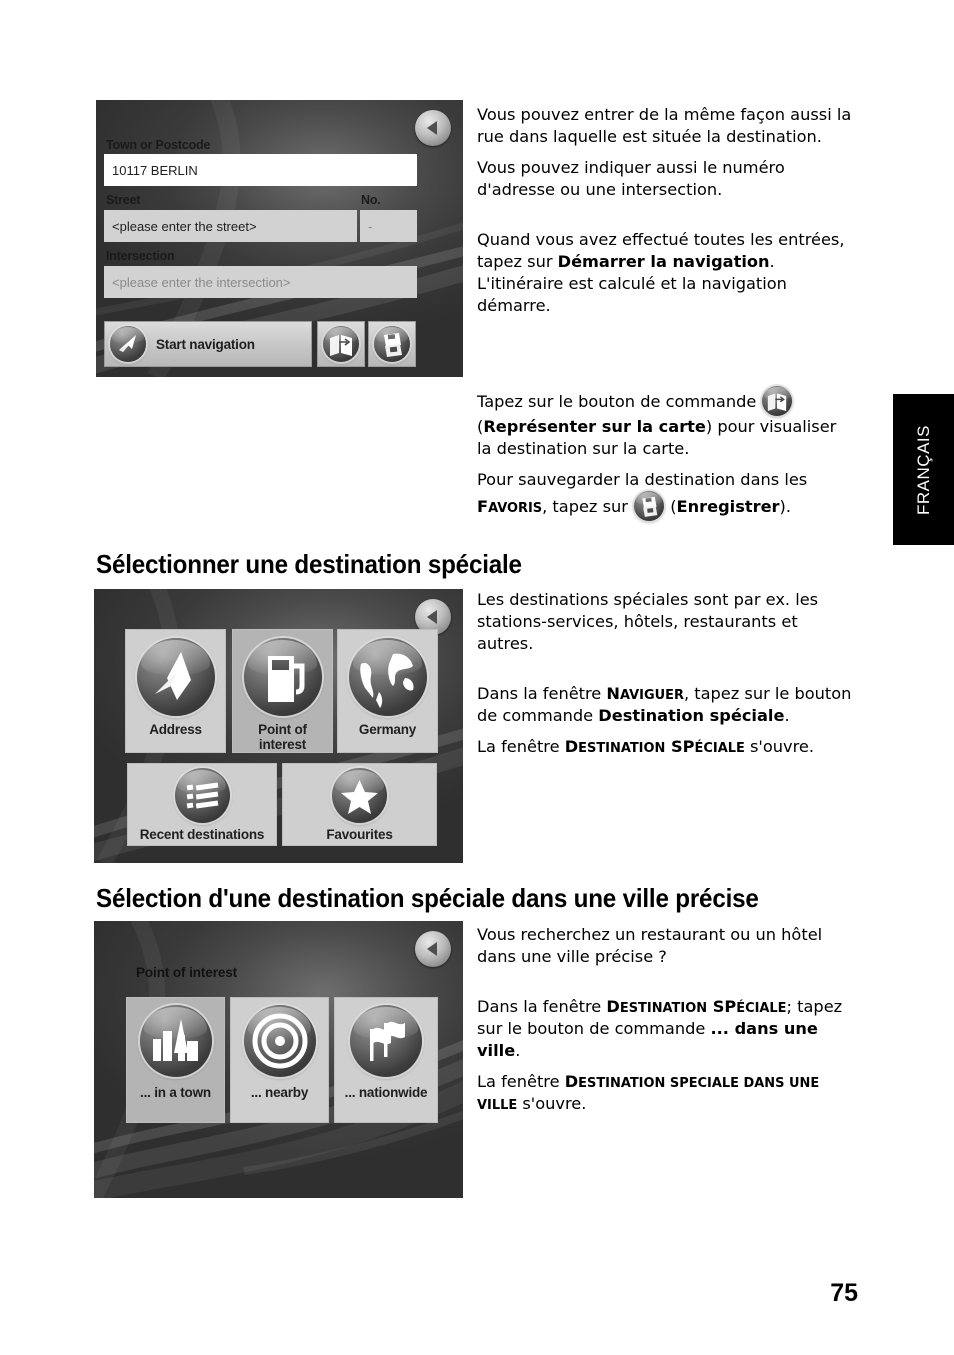 The width and height of the screenshot is (954, 1355). What do you see at coordinates (642, 480) in the screenshot?
I see `t2e: Pour sauvegarder la destination dans les` at bounding box center [642, 480].